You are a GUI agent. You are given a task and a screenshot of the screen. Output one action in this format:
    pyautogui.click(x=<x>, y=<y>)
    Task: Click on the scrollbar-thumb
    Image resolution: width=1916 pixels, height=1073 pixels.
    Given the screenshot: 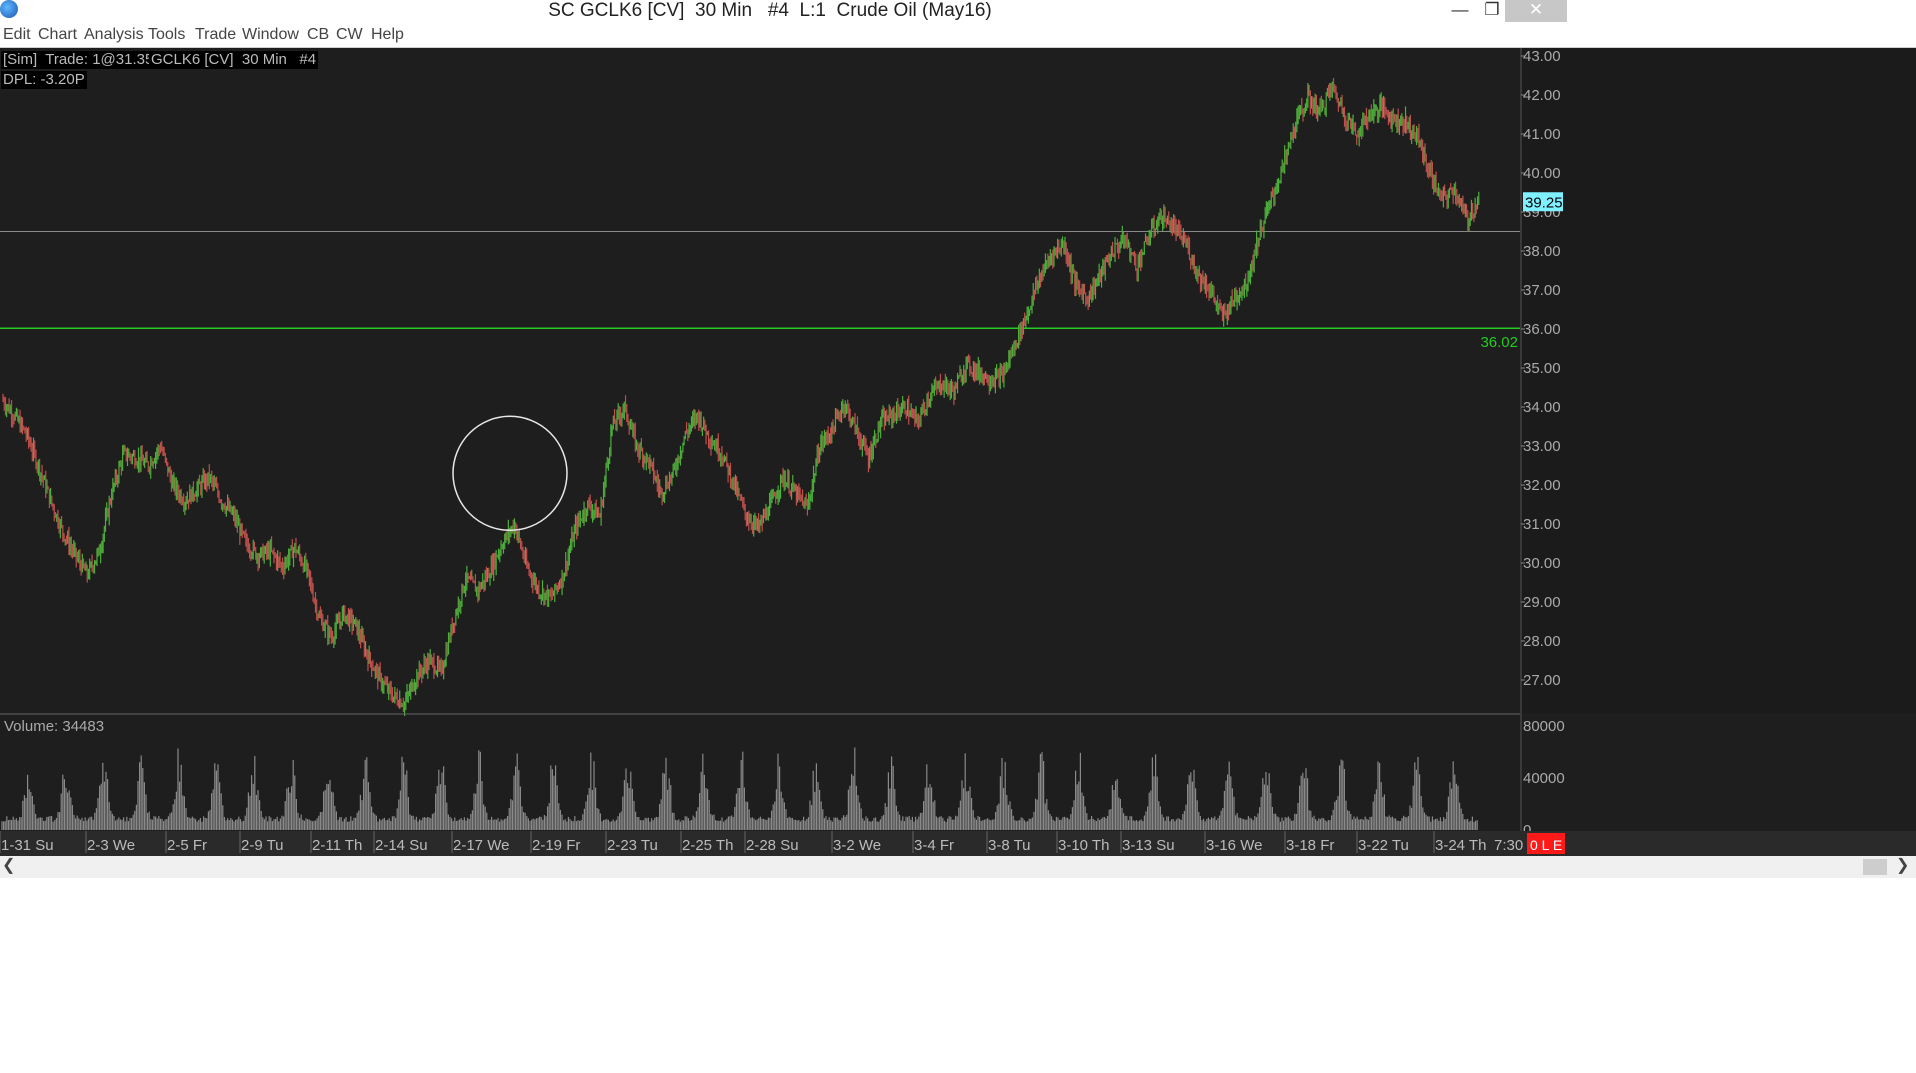 What is the action you would take?
    pyautogui.click(x=1875, y=867)
    